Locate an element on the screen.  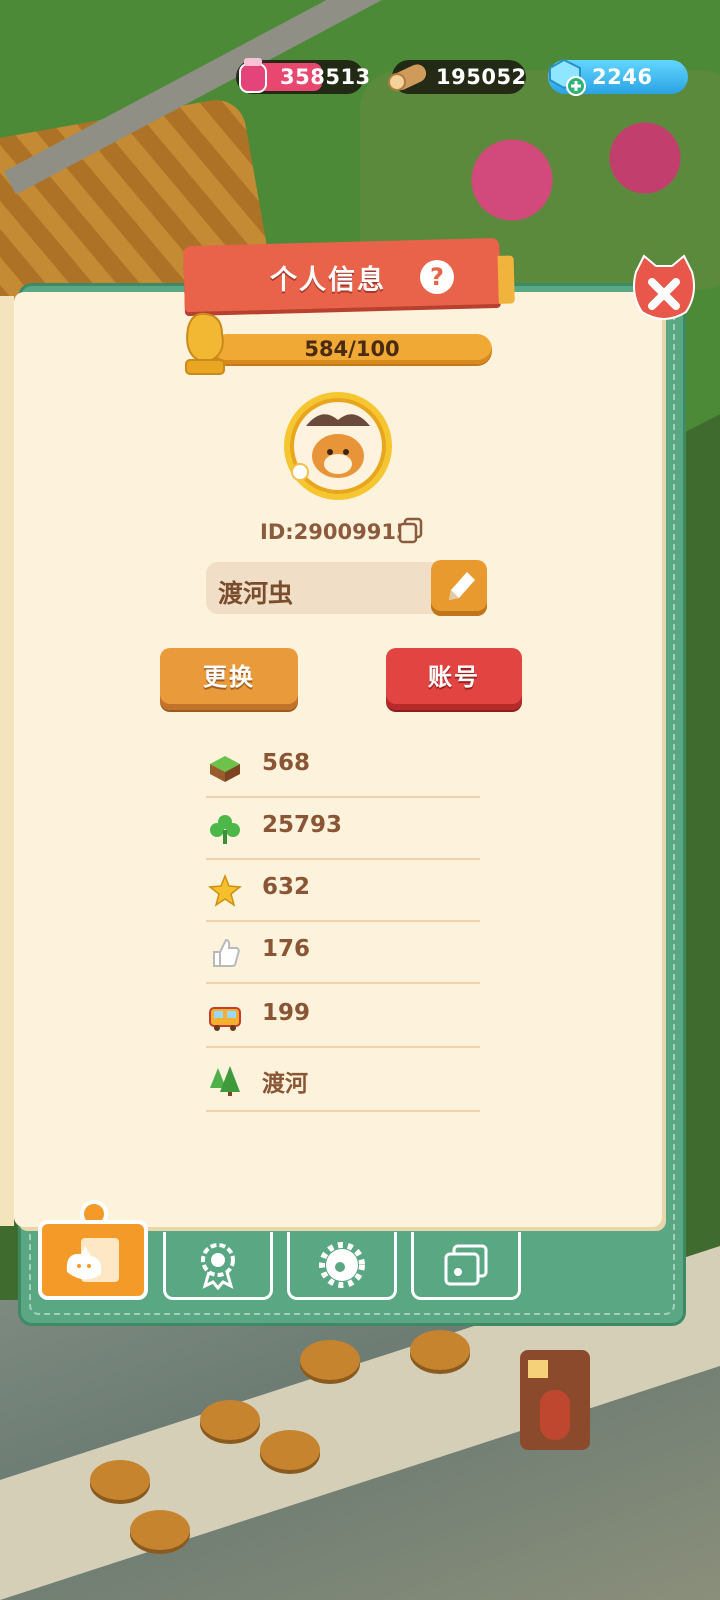
star-icon is located at coordinates (225, 890).